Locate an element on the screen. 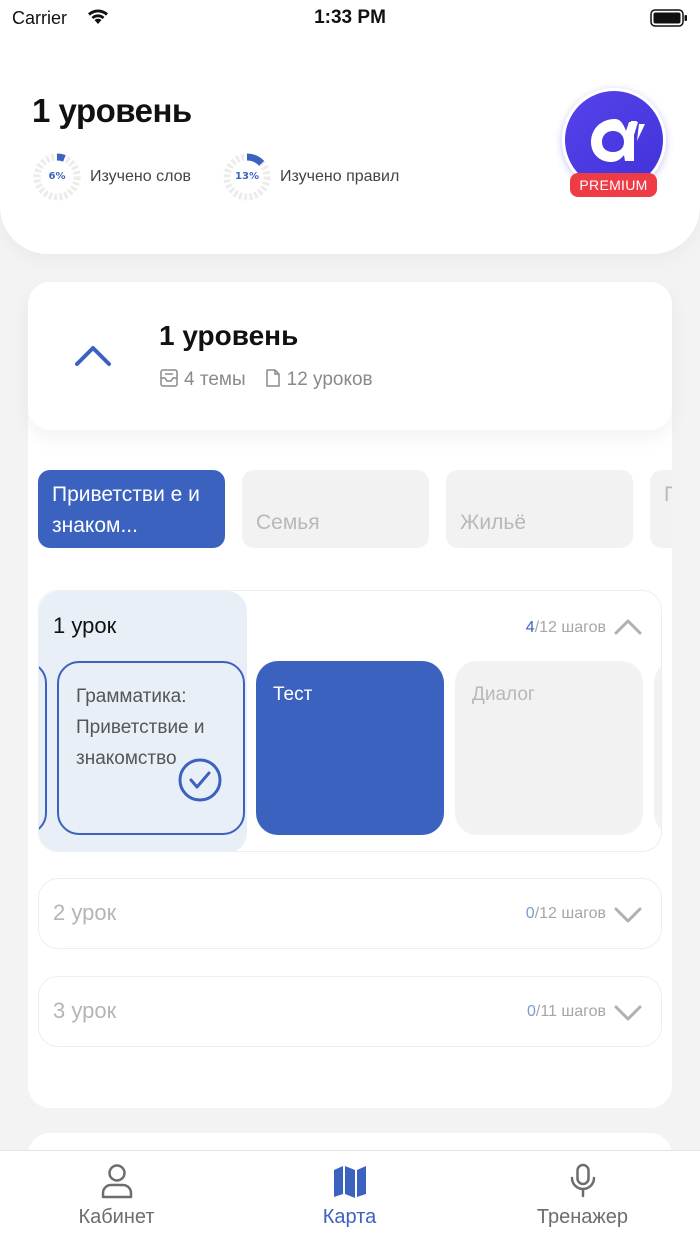 This screenshot has height=1244, width=700. words-progress: 6% Изучено слов is located at coordinates (111, 177).